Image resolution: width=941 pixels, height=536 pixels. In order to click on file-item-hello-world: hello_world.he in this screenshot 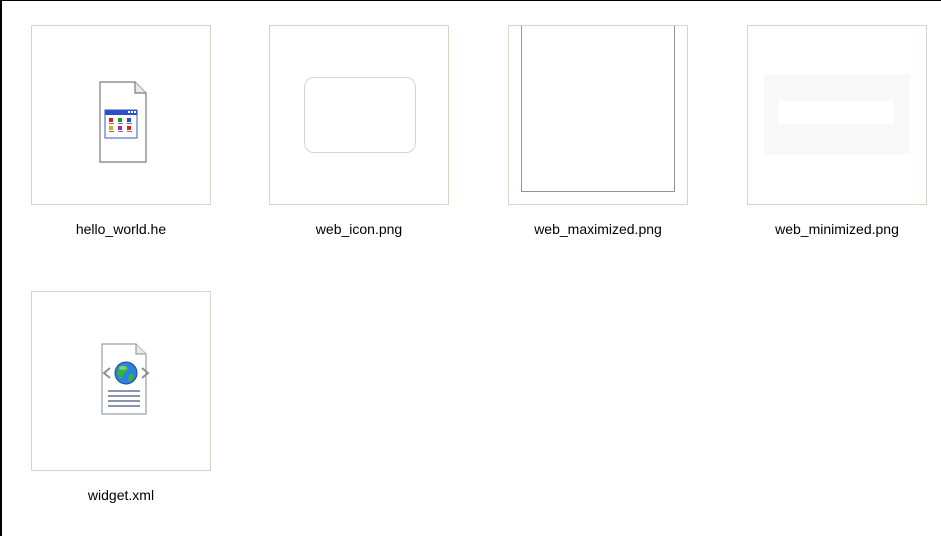, I will do `click(116, 139)`.